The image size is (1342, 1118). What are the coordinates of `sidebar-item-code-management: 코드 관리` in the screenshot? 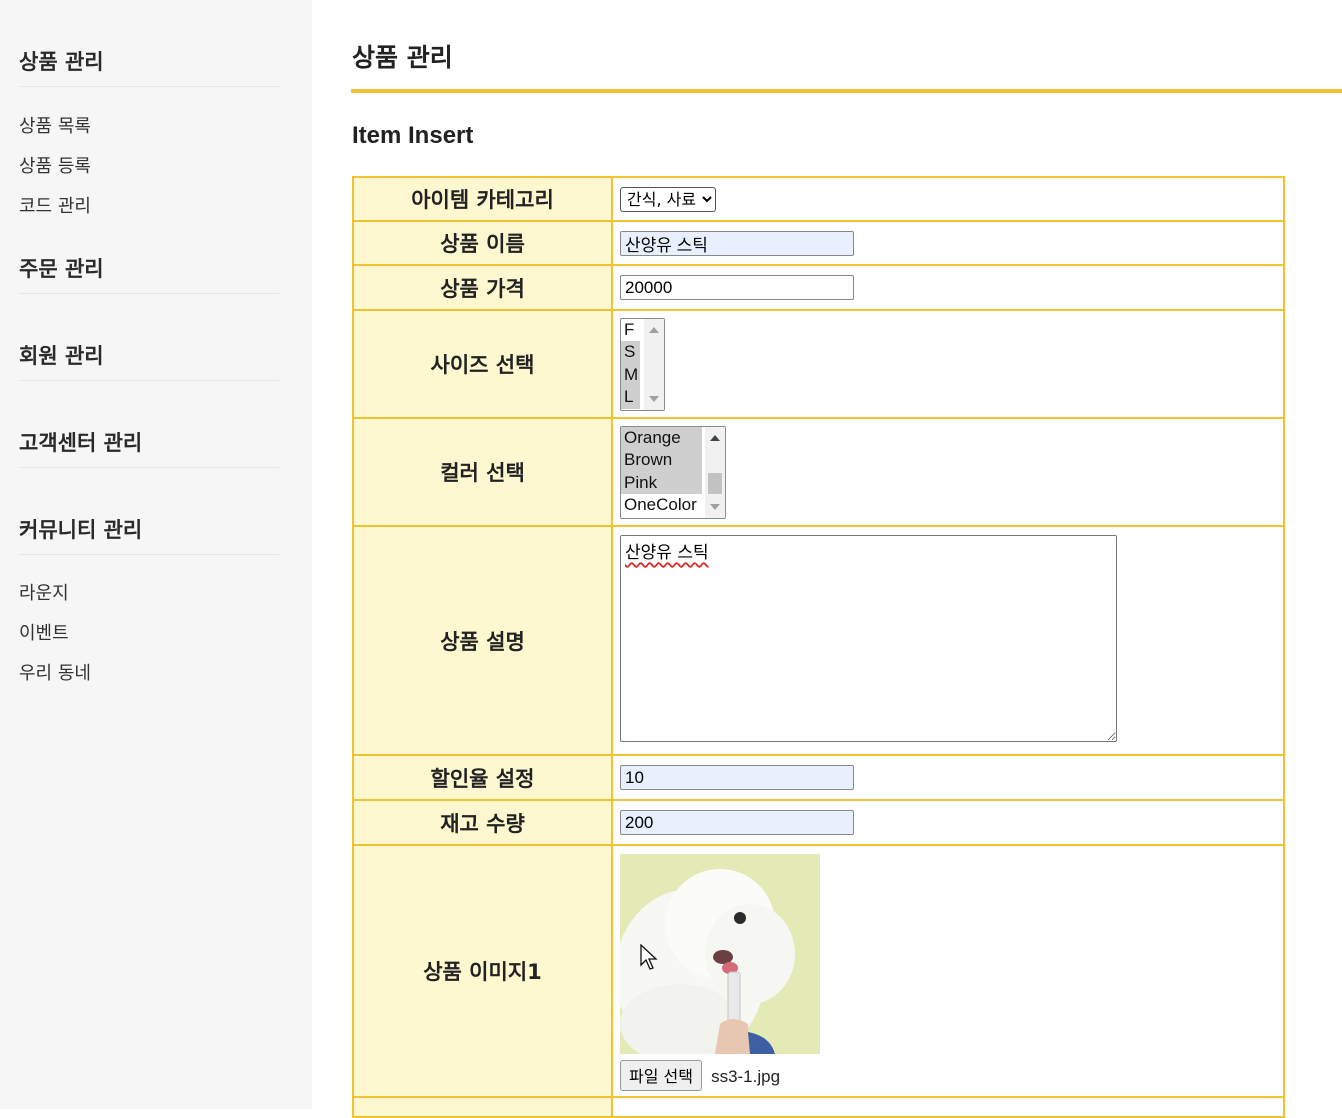 It's located at (55, 205).